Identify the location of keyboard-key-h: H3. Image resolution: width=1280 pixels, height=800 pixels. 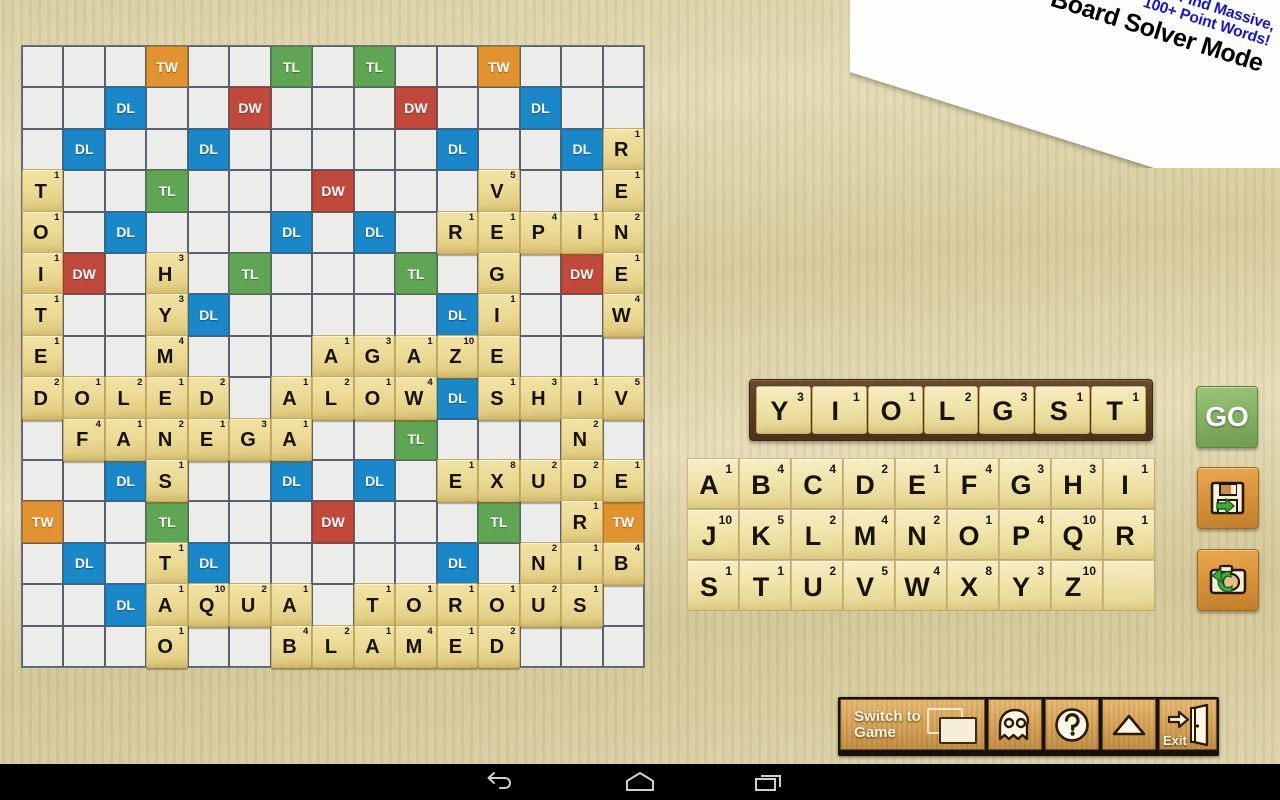
(1077, 483).